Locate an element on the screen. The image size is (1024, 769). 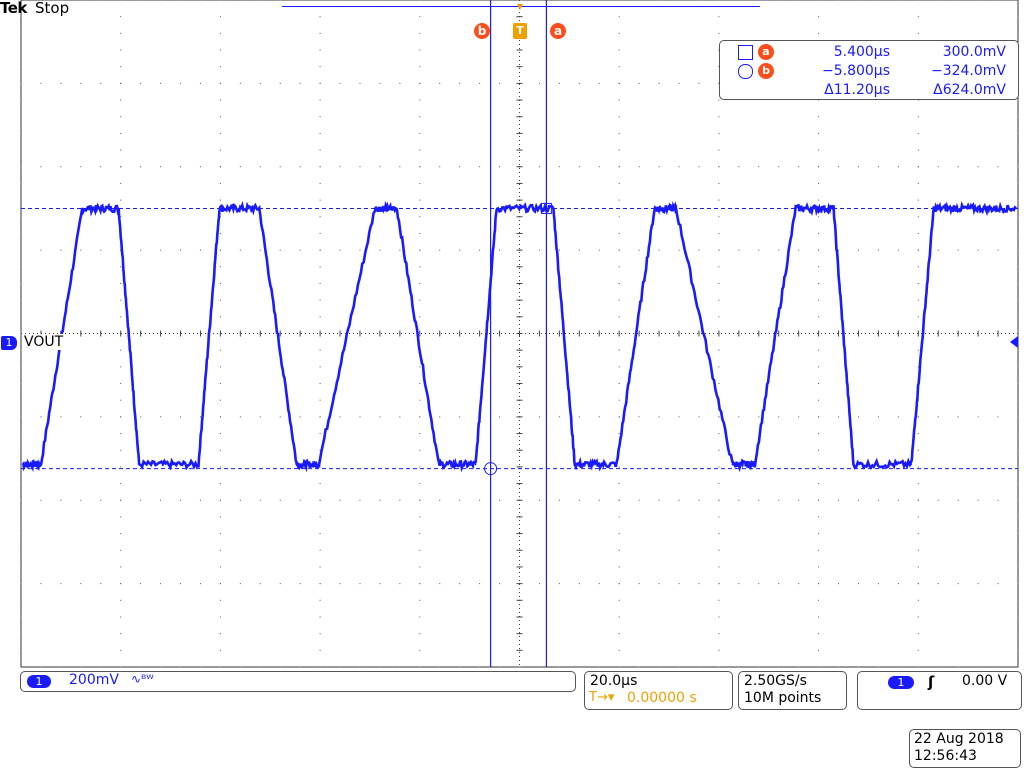
cursor-a-tag: a is located at coordinates (558, 31).